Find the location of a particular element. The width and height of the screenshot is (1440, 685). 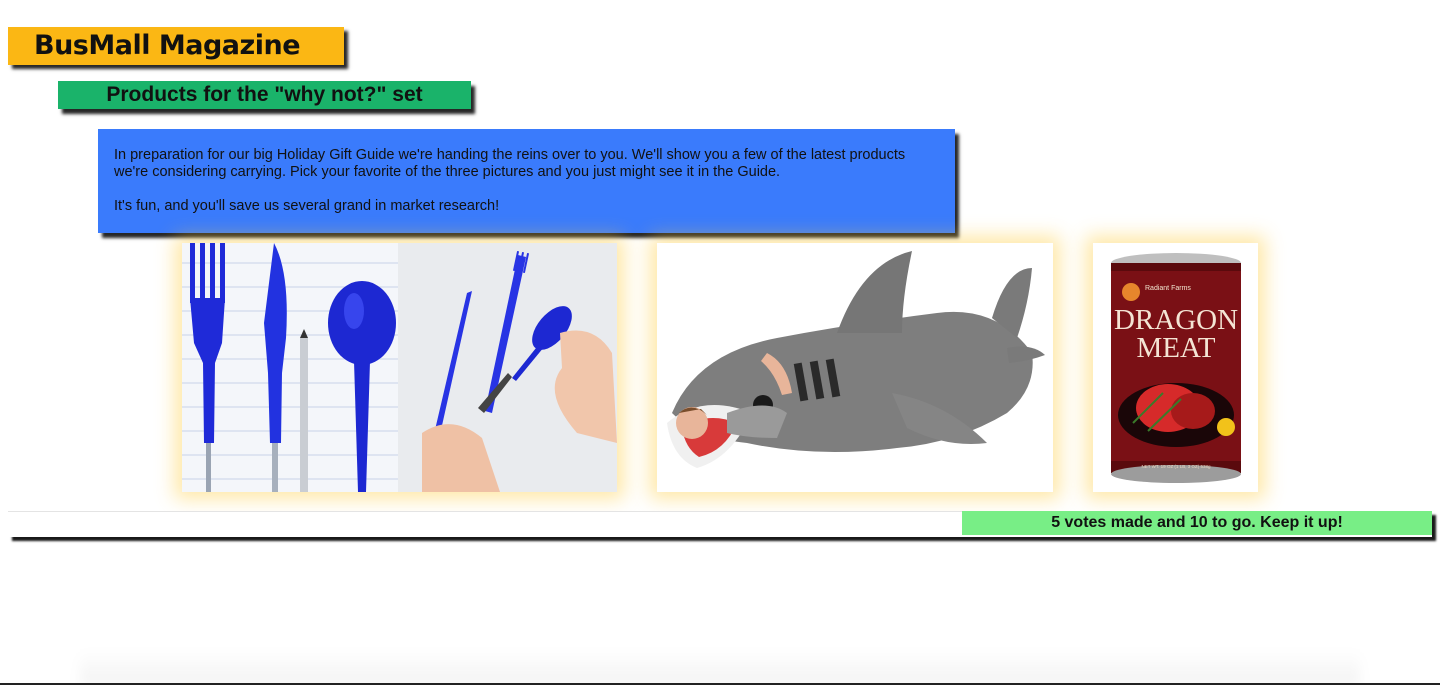

brand-label: Radiant Farms is located at coordinates (1168, 288).